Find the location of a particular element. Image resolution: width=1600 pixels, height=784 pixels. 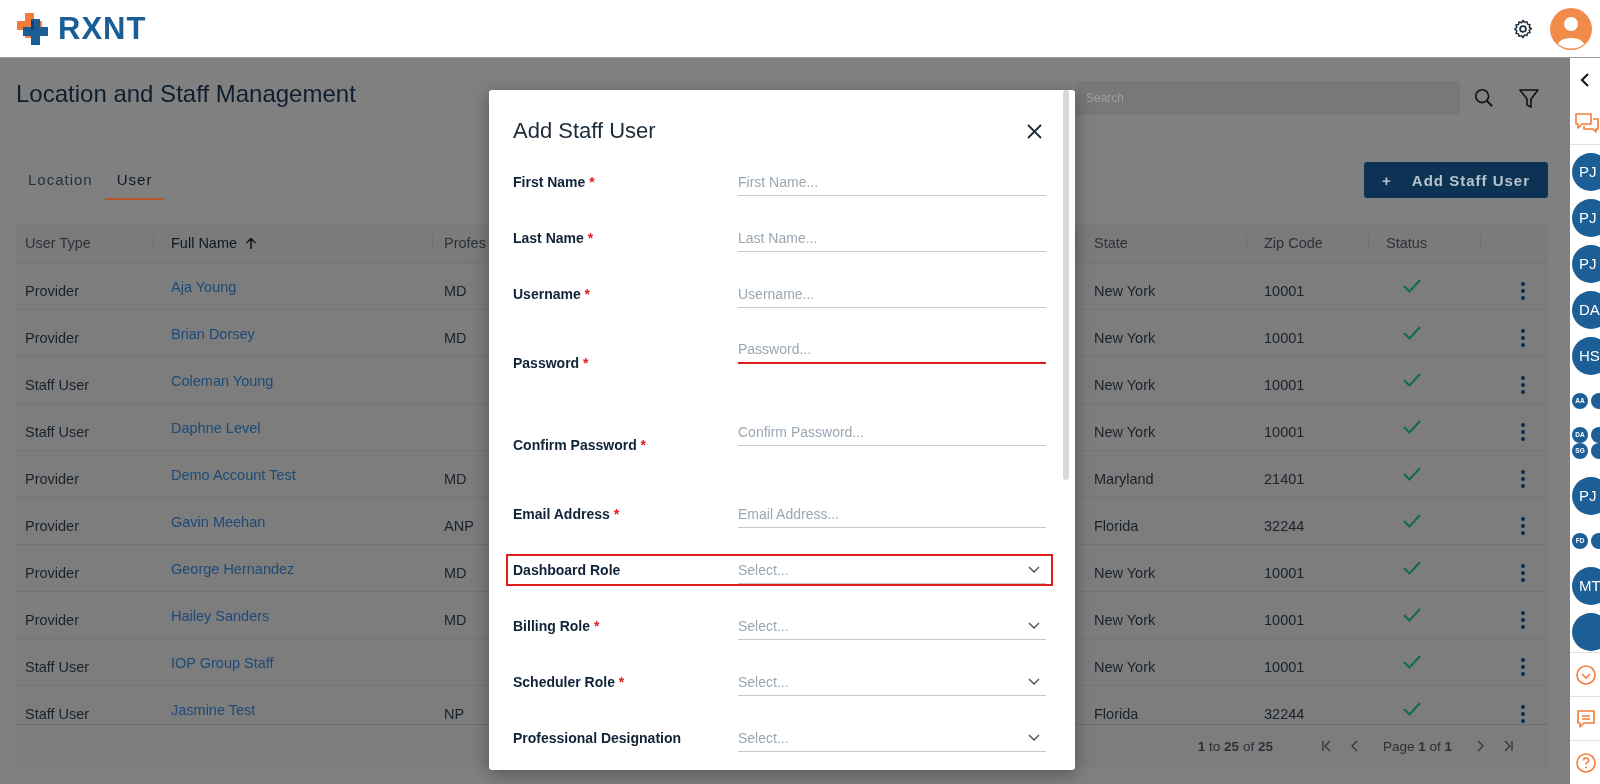

name-link: Coleman Young is located at coordinates (222, 381).